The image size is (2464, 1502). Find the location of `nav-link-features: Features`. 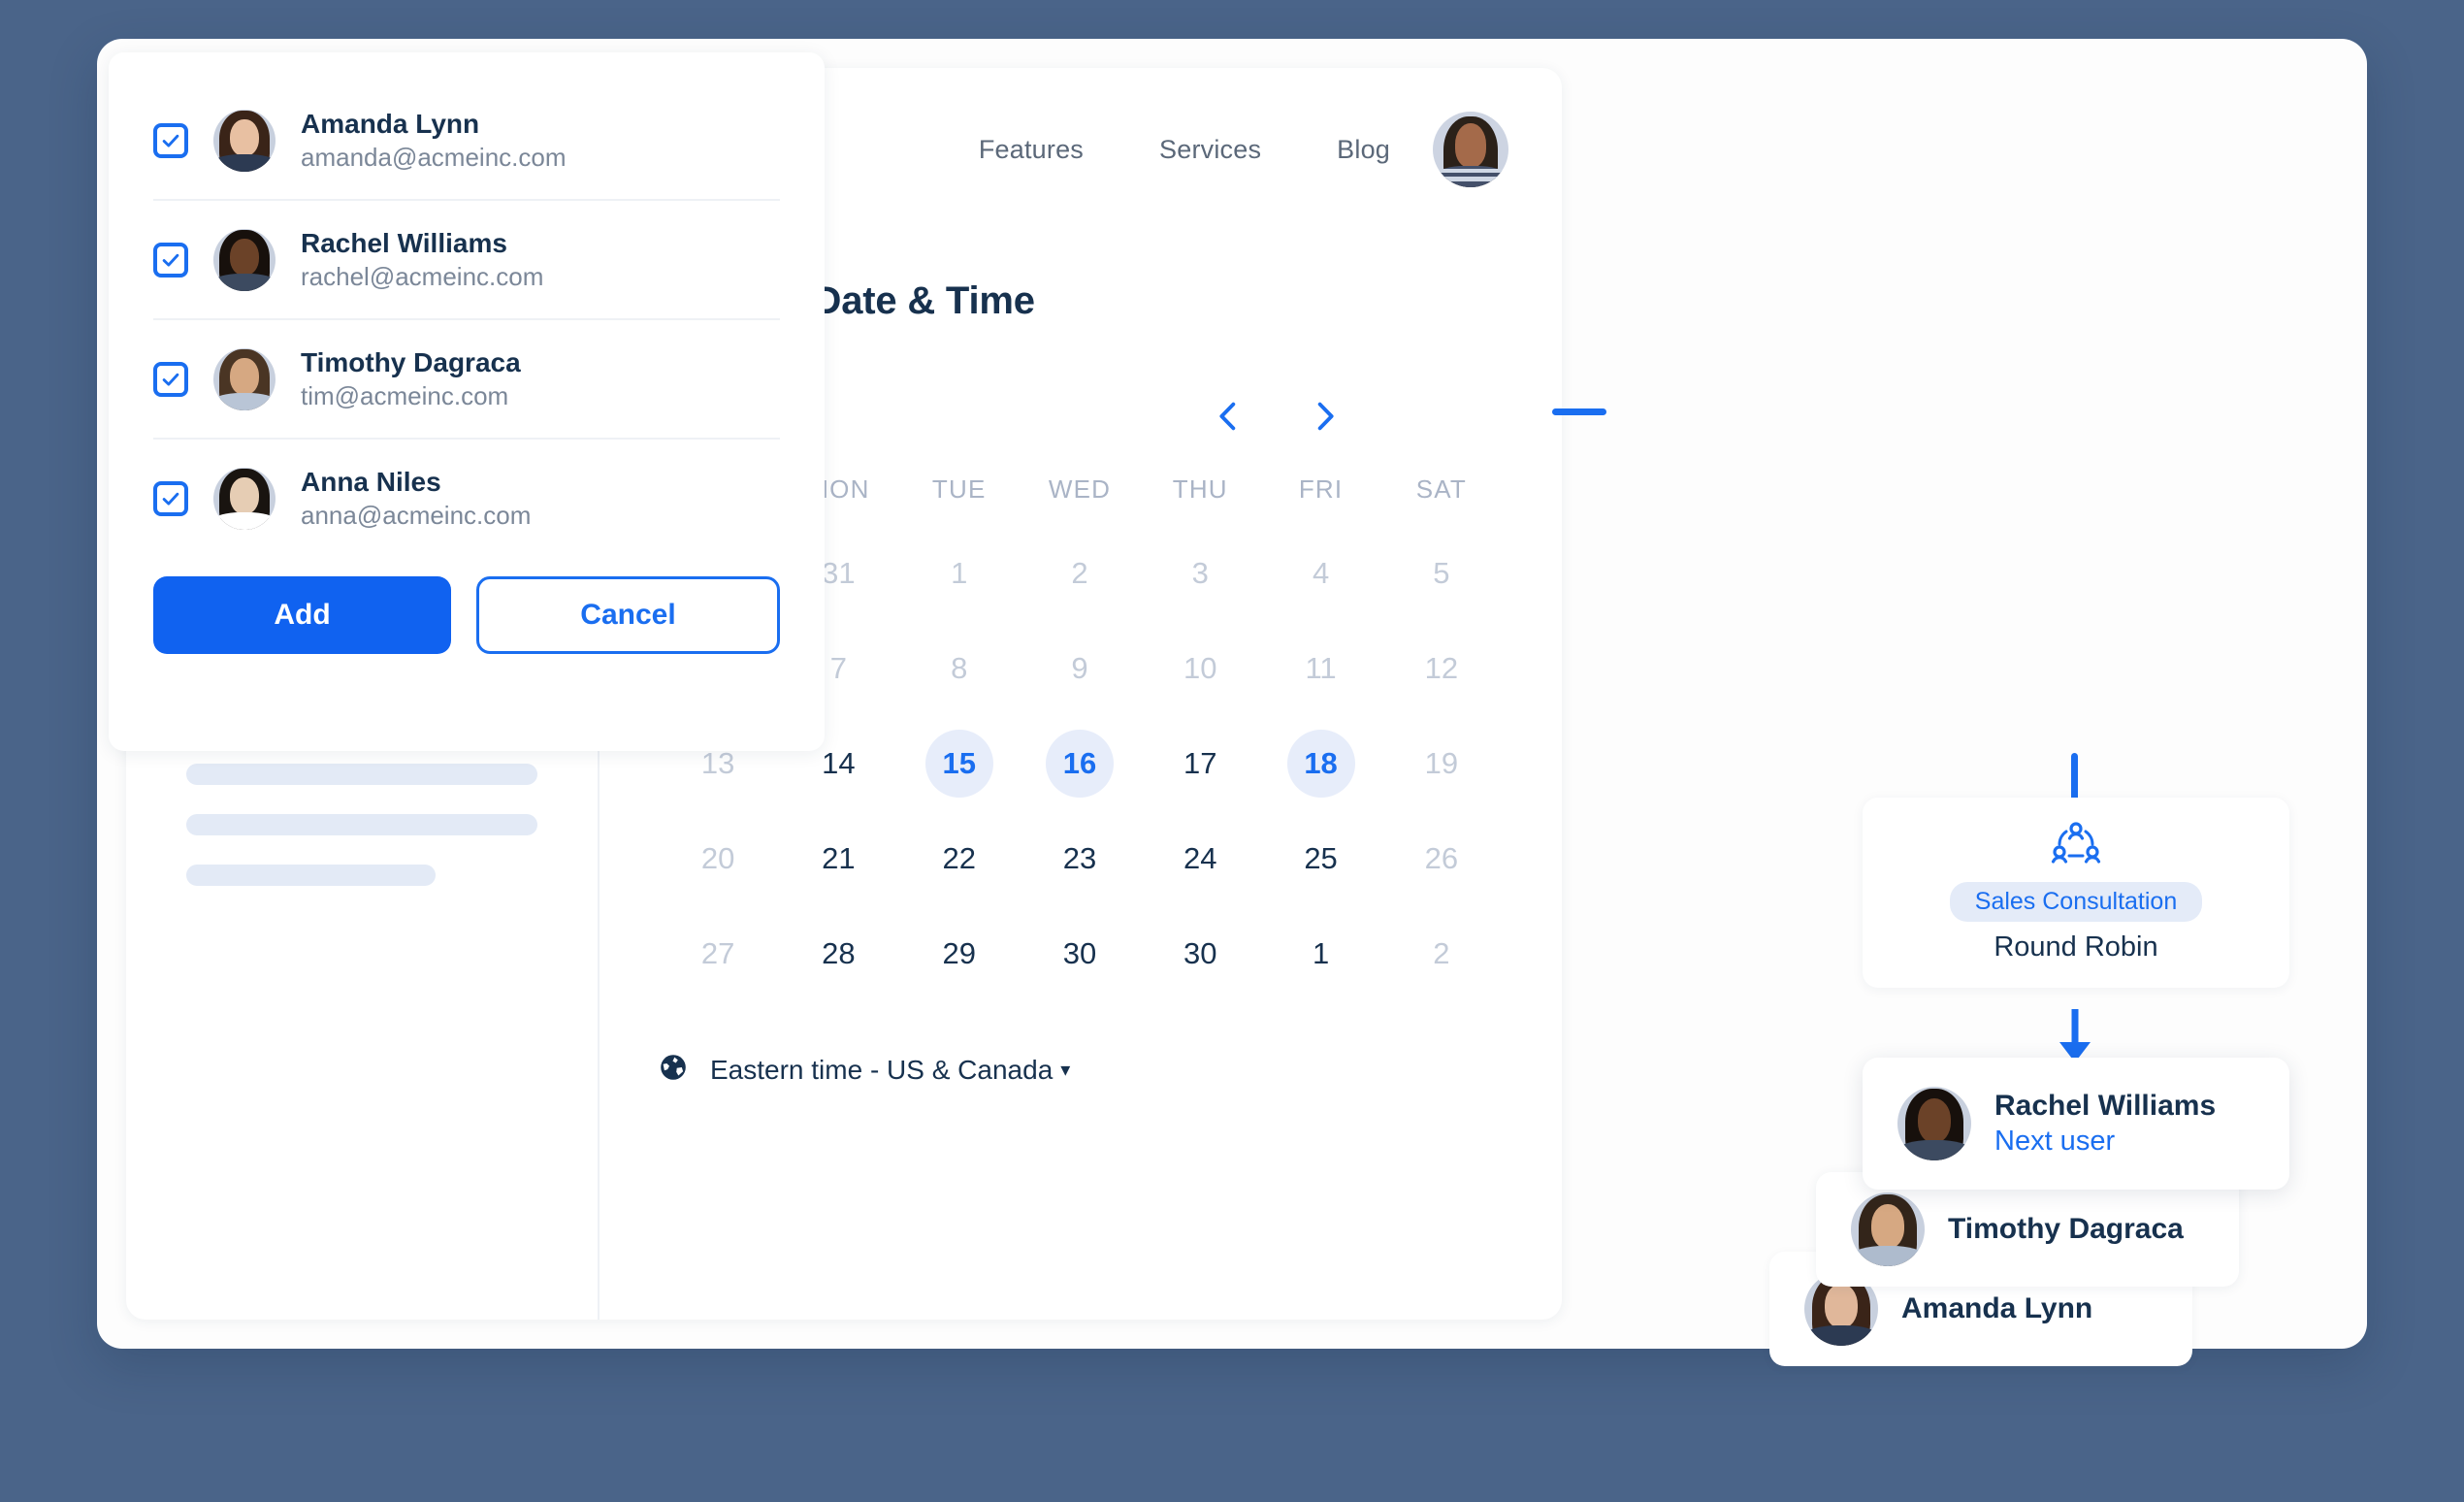

nav-link-features: Features is located at coordinates (1032, 150).